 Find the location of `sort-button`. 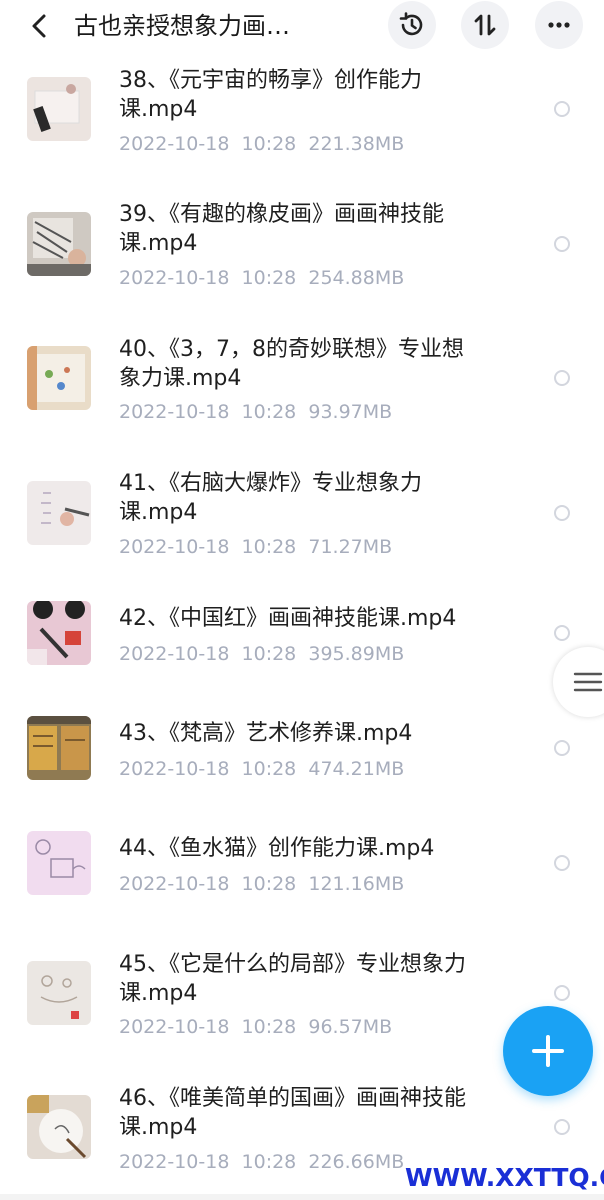

sort-button is located at coordinates (485, 25).